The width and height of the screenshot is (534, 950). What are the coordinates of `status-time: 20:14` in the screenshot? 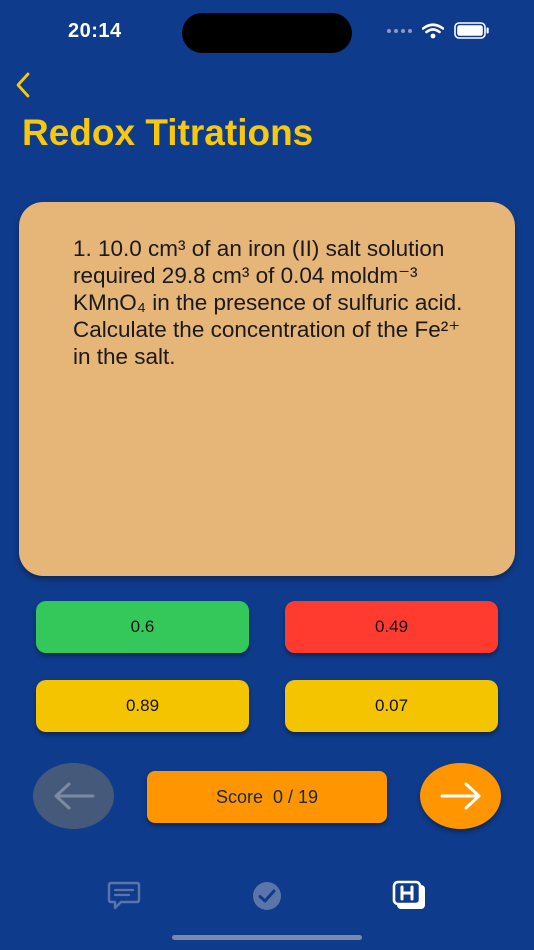 It's located at (95, 31).